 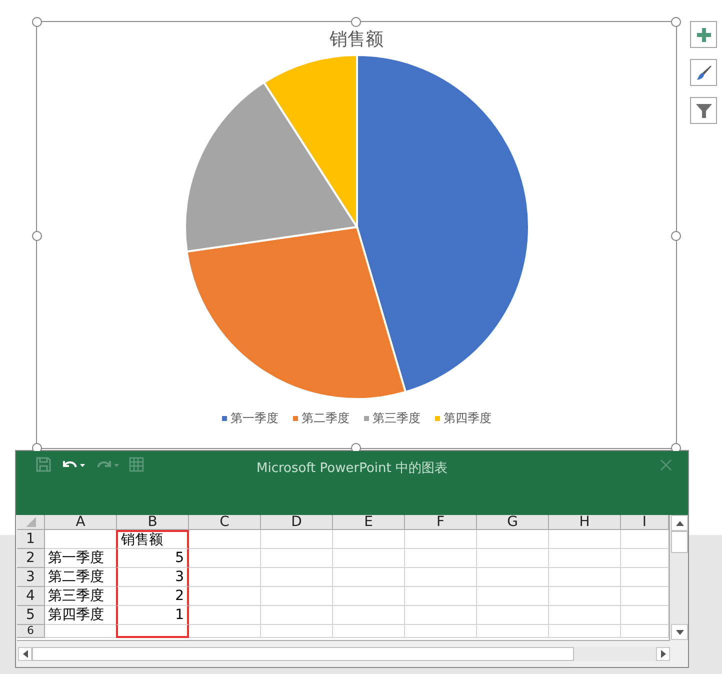 I want to click on filter-icon, so click(x=704, y=110).